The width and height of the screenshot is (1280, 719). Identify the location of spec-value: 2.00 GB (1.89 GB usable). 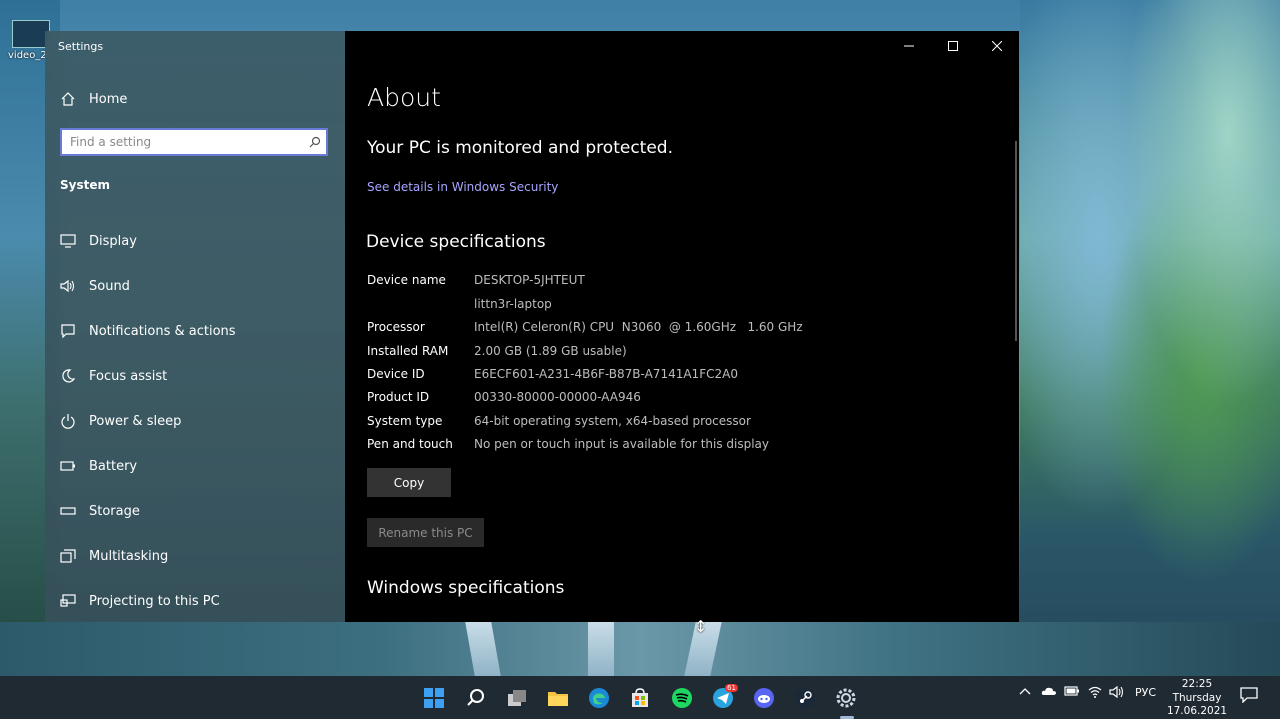
(550, 351).